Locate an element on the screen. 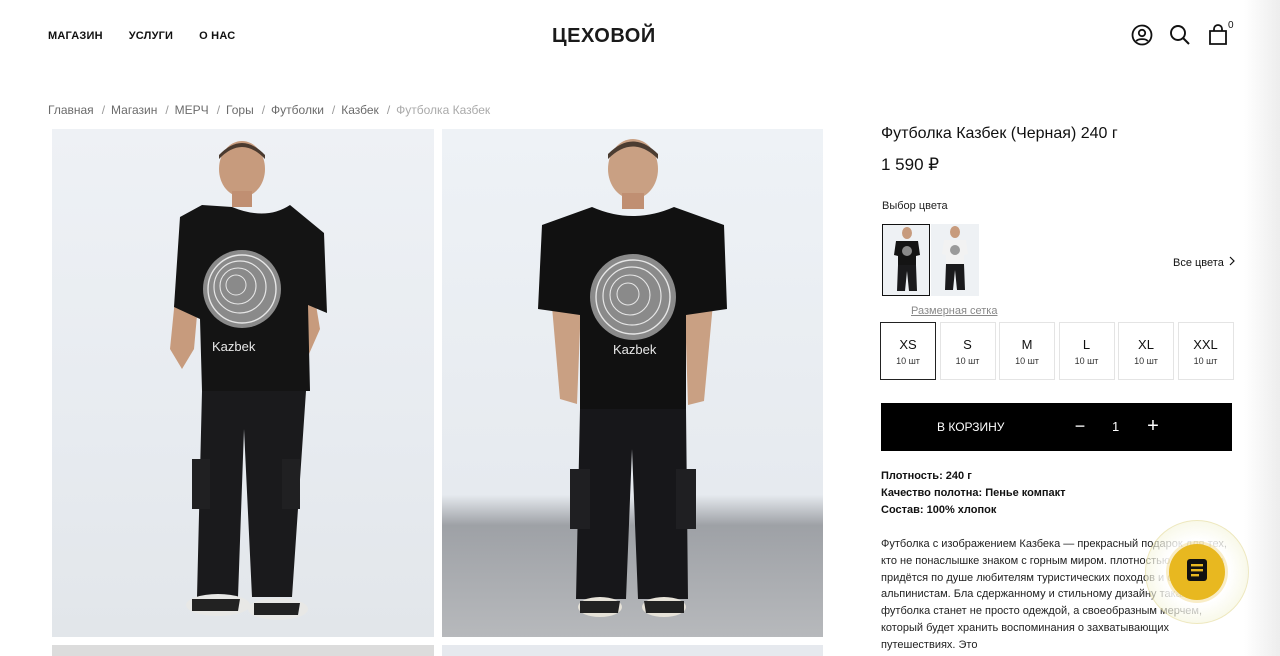 The height and width of the screenshot is (656, 1280). user-icon is located at coordinates (1142, 35).